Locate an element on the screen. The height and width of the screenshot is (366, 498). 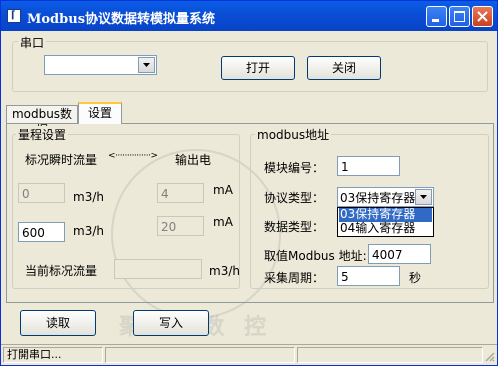
address-label: 取值Modbus 地址: is located at coordinates (315, 256).